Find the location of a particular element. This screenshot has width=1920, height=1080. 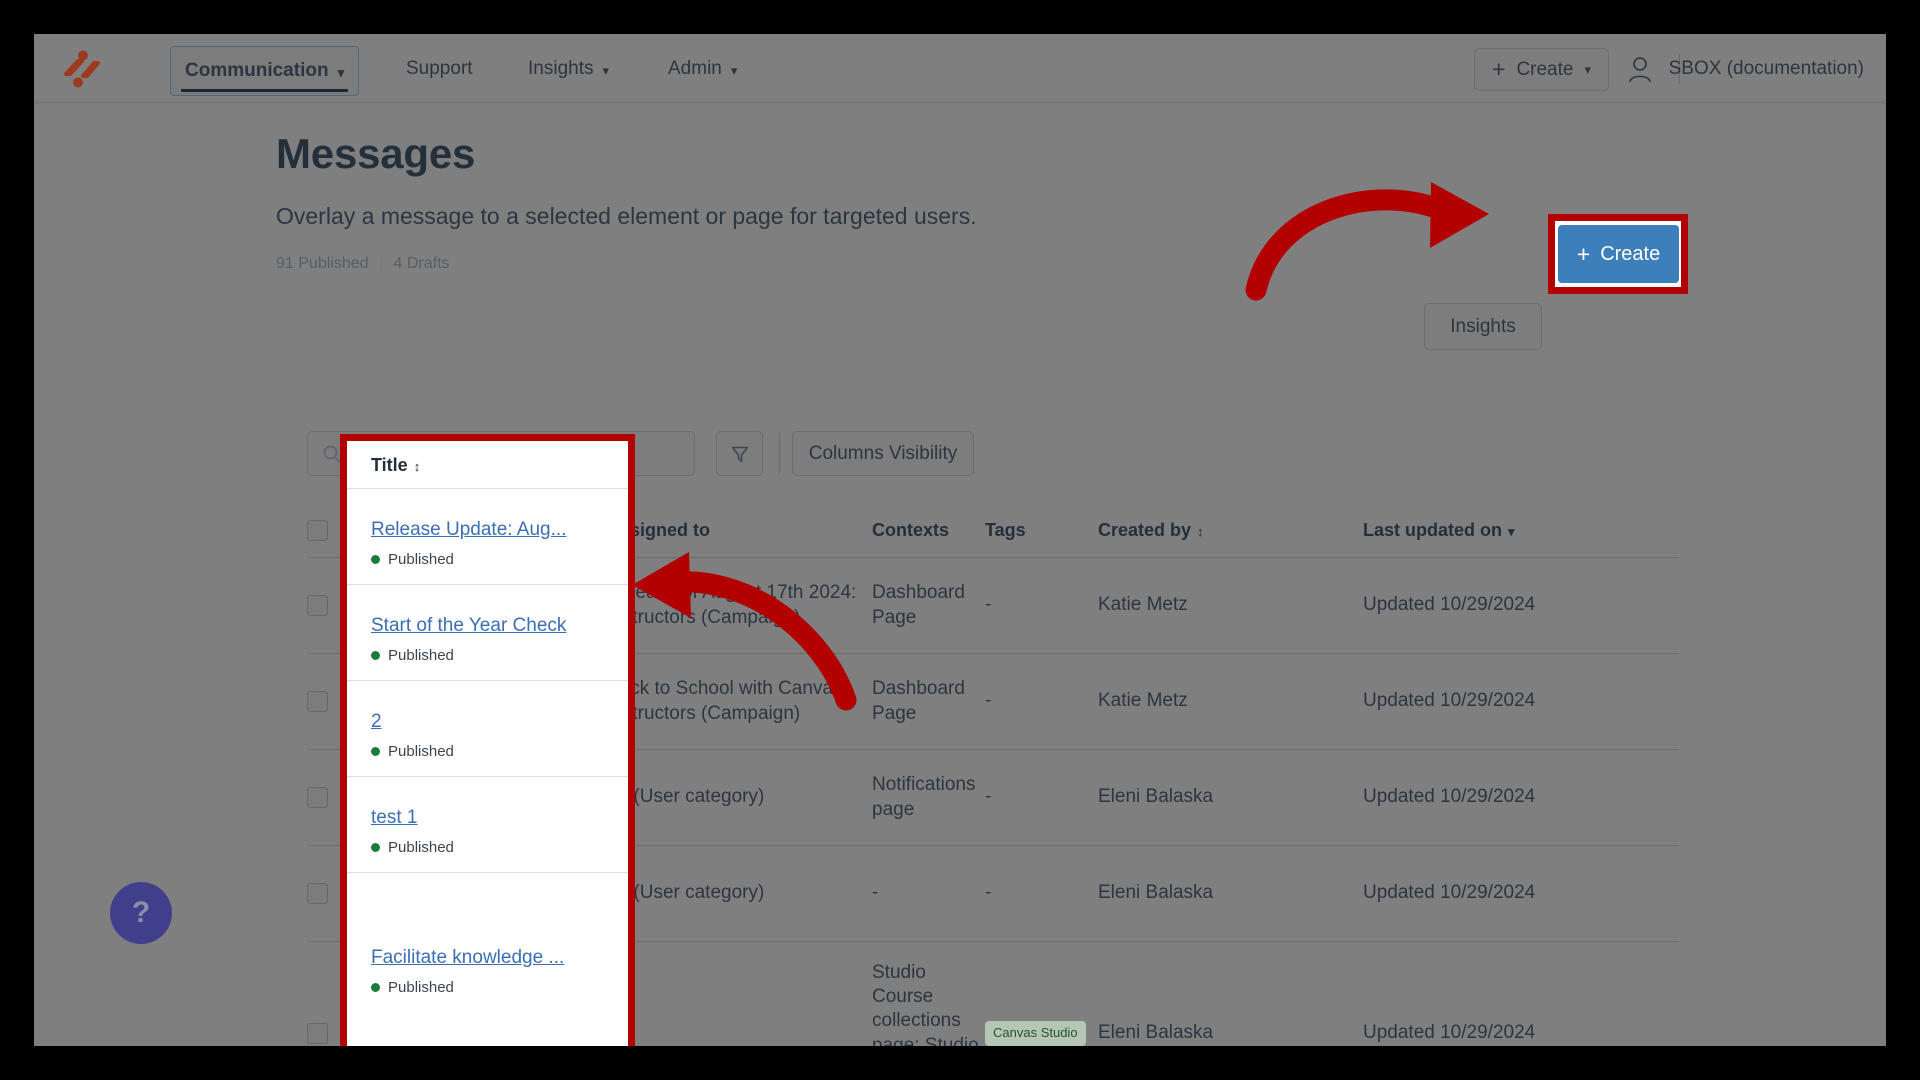

highlight-column-header-title: Title is located at coordinates (389, 465).